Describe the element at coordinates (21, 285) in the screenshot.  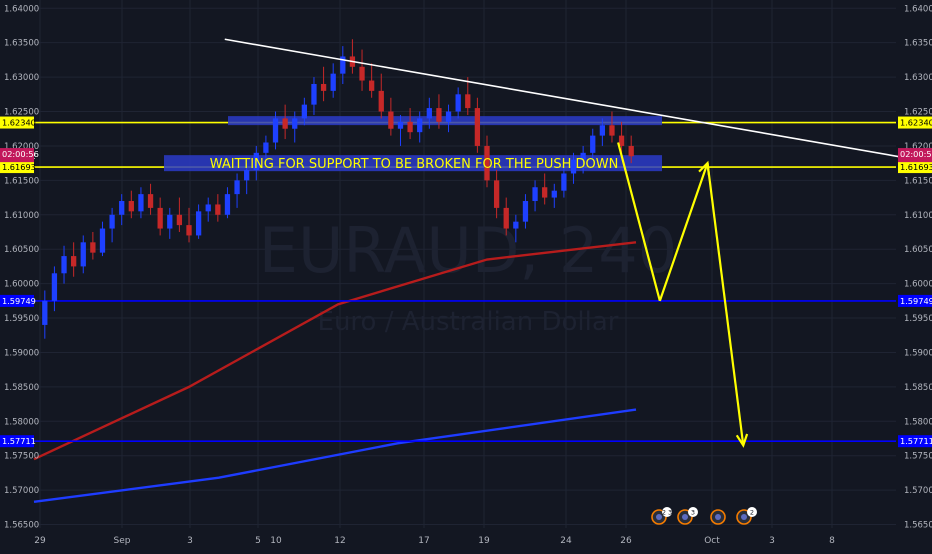
I see `y-tick-label-left: 1.60000` at that location.